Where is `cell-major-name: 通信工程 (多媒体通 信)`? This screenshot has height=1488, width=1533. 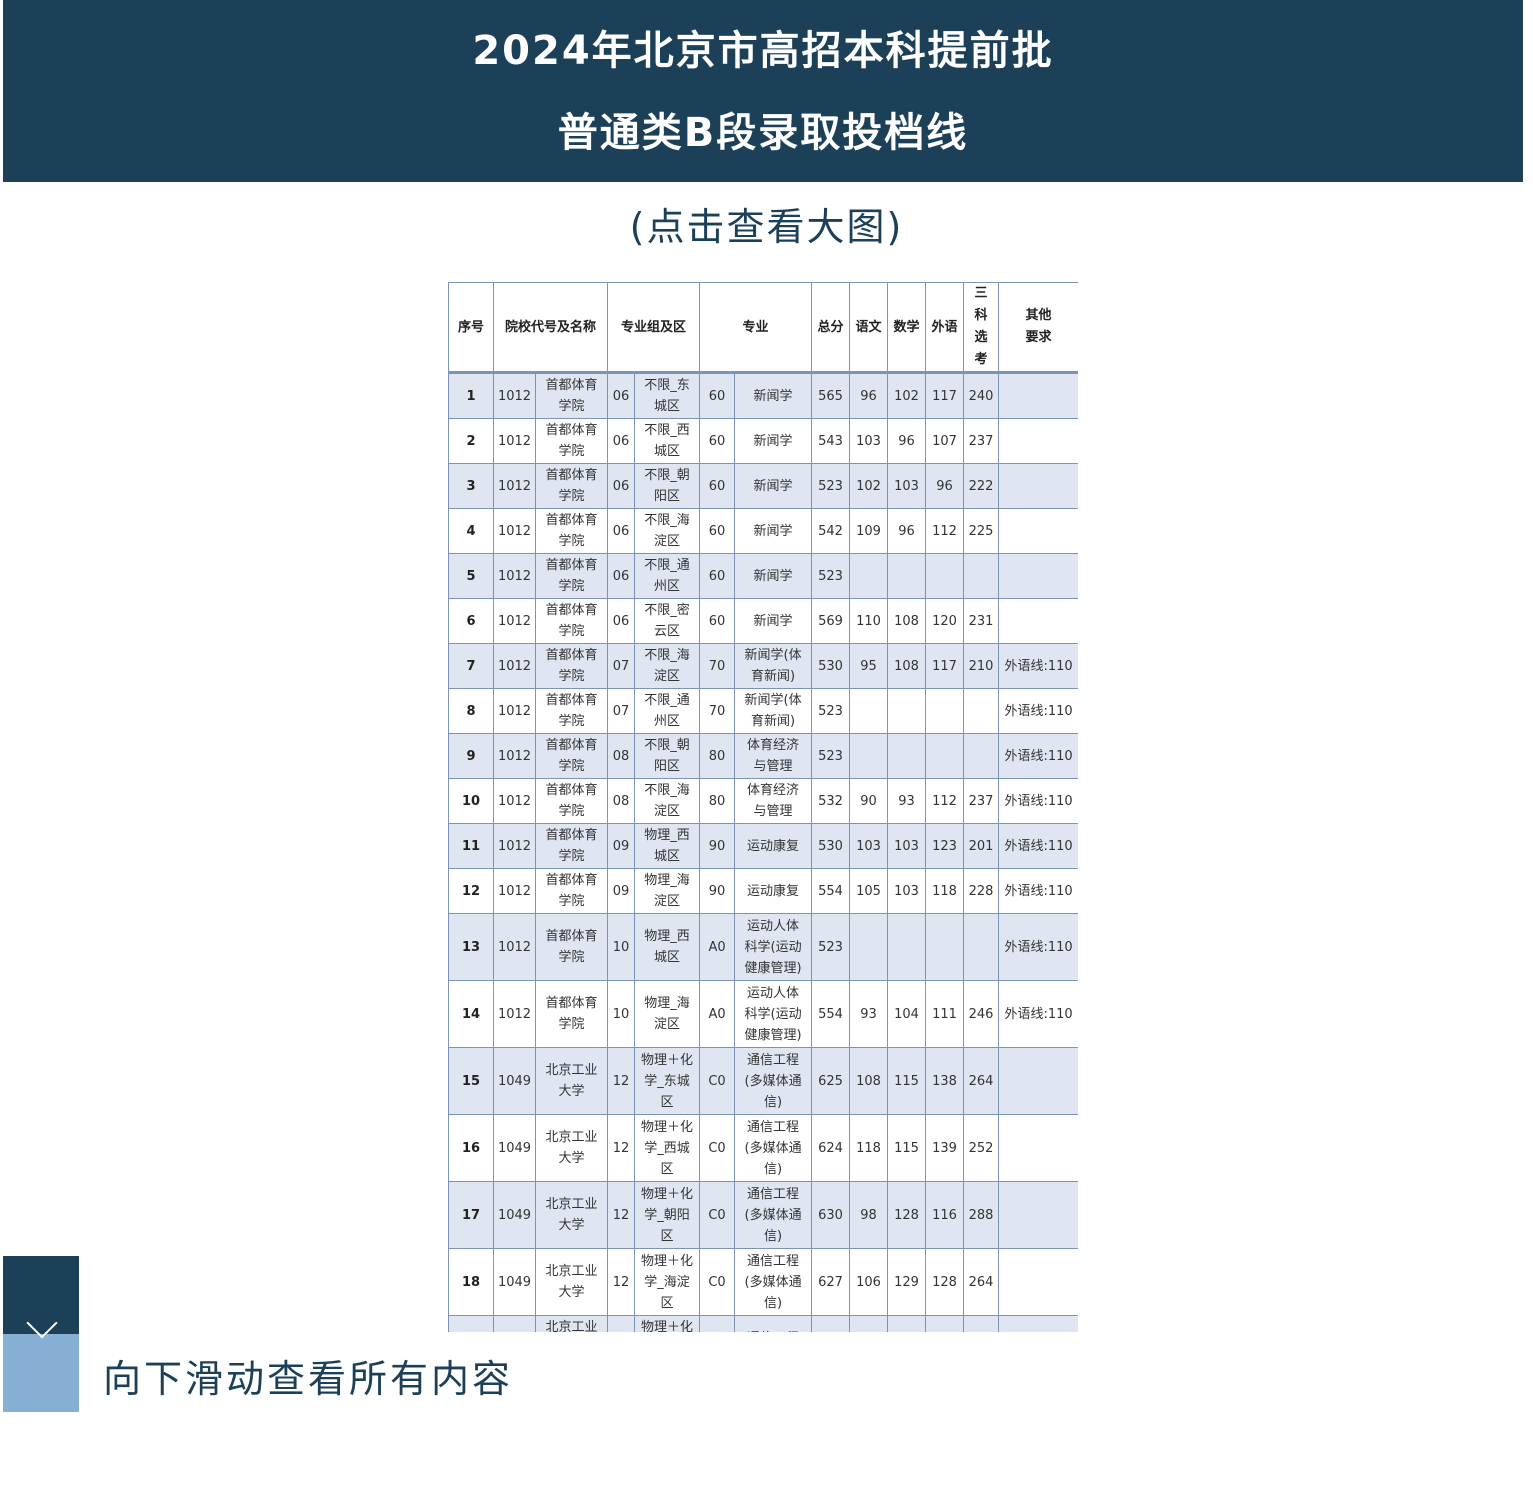 cell-major-name: 通信工程 (多媒体通 信) is located at coordinates (773, 1215).